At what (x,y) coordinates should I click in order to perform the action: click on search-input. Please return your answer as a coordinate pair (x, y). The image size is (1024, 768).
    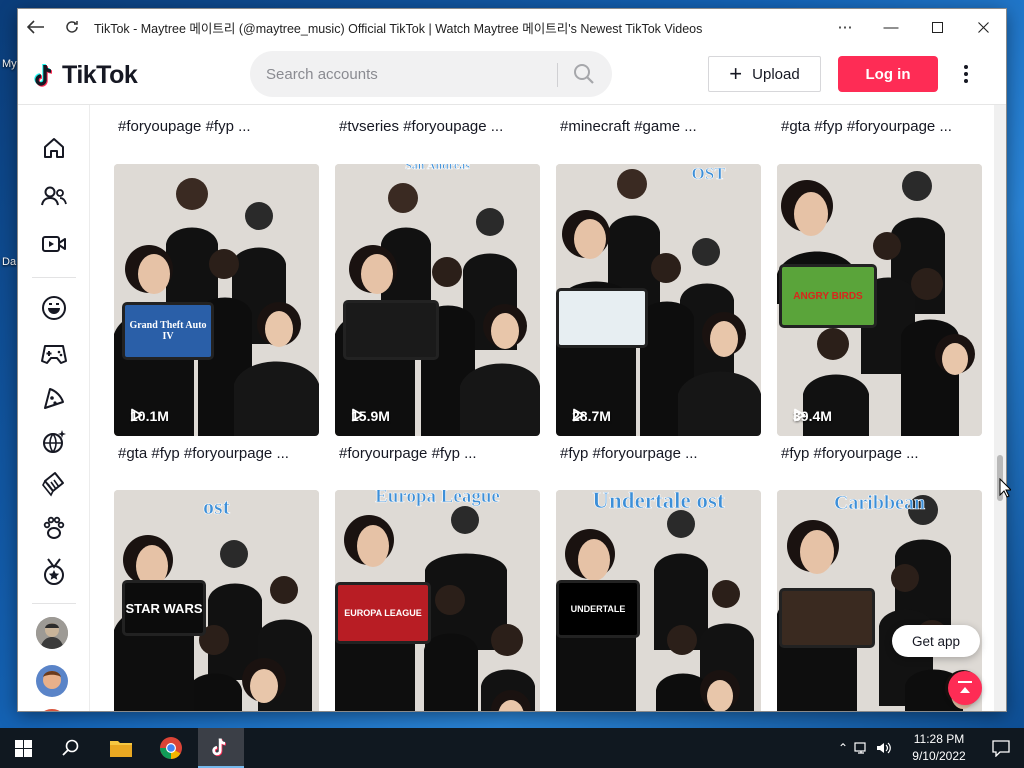
    Looking at the image, I should click on (401, 74).